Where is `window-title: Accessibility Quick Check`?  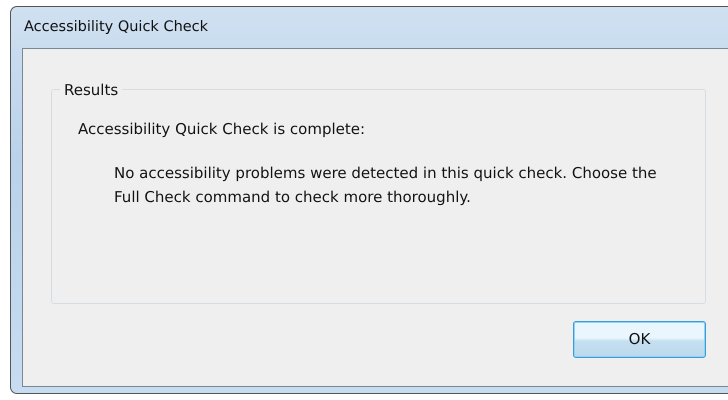 window-title: Accessibility Quick Check is located at coordinates (116, 27).